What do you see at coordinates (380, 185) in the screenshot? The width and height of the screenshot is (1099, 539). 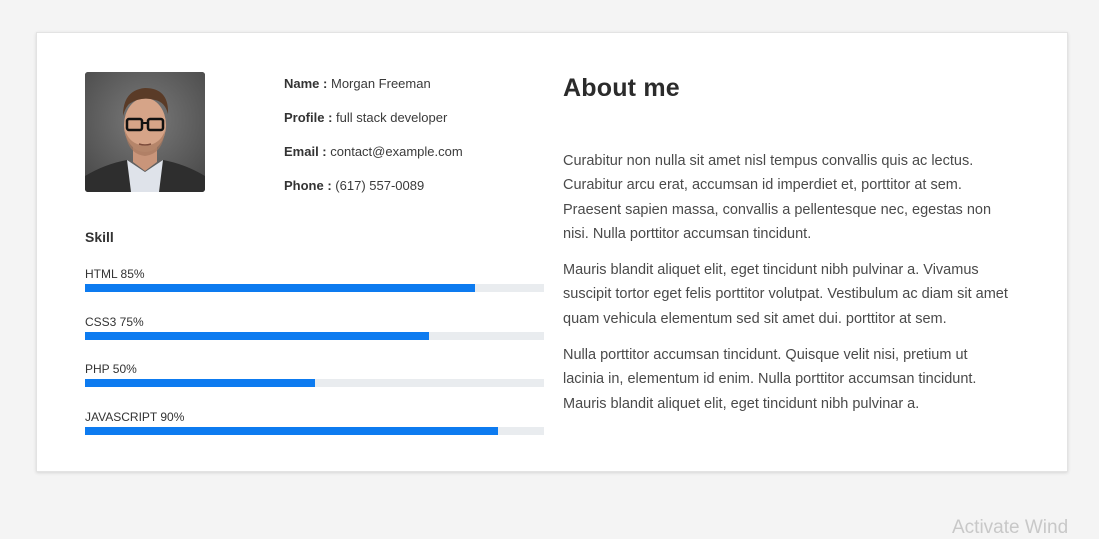 I see `phone-value: (617) 557-0089` at bounding box center [380, 185].